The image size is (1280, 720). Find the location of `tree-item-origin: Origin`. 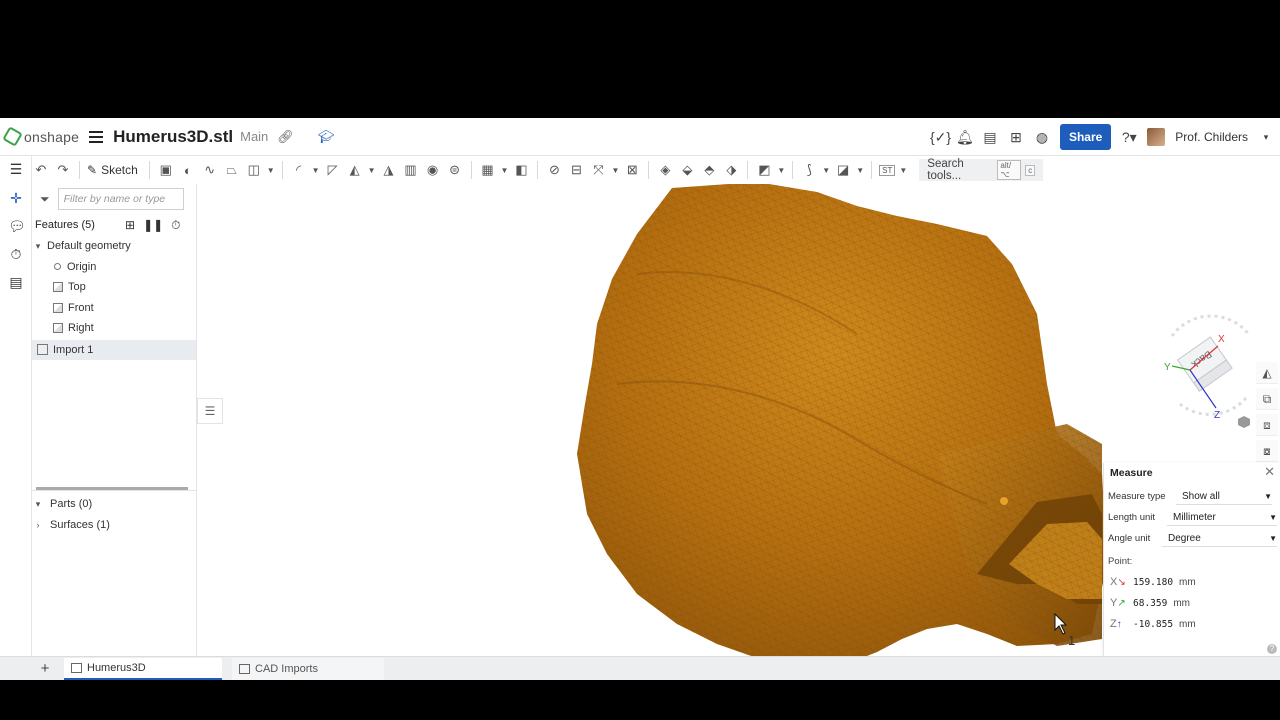

tree-item-origin: Origin is located at coordinates (114, 267).